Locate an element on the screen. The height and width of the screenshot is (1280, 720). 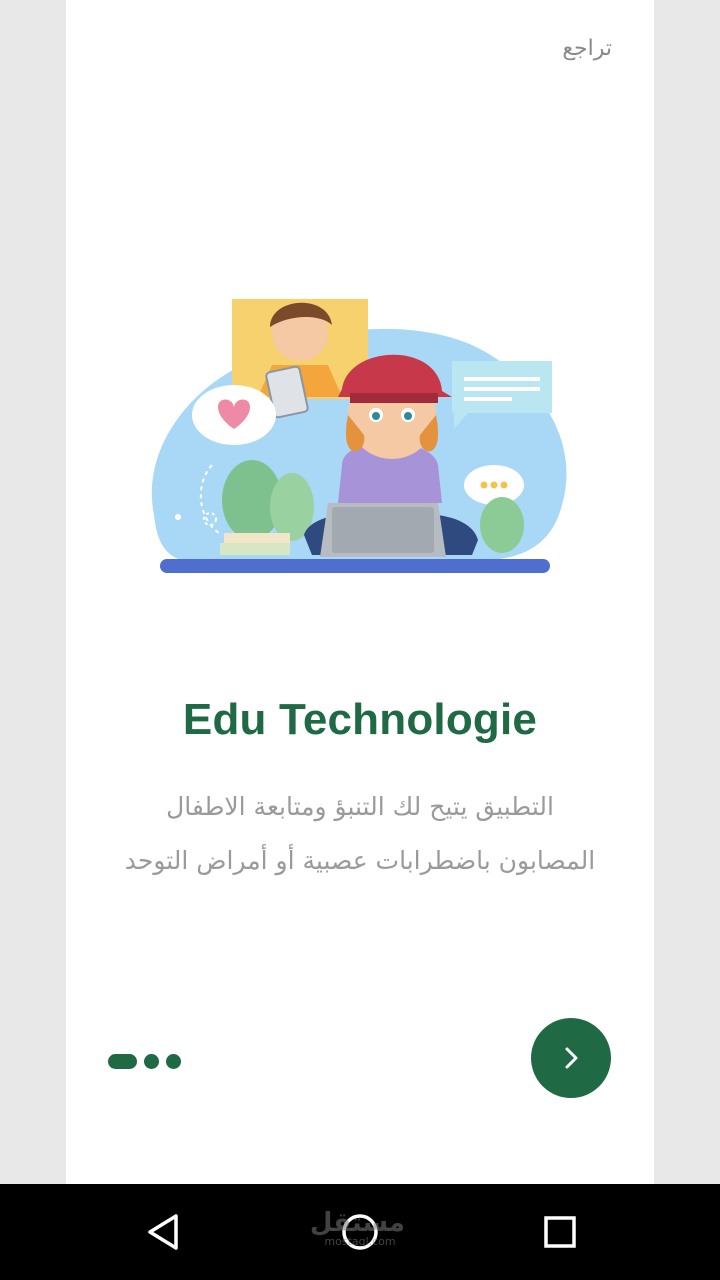
watermark-main: مستقل is located at coordinates (357, 1223).